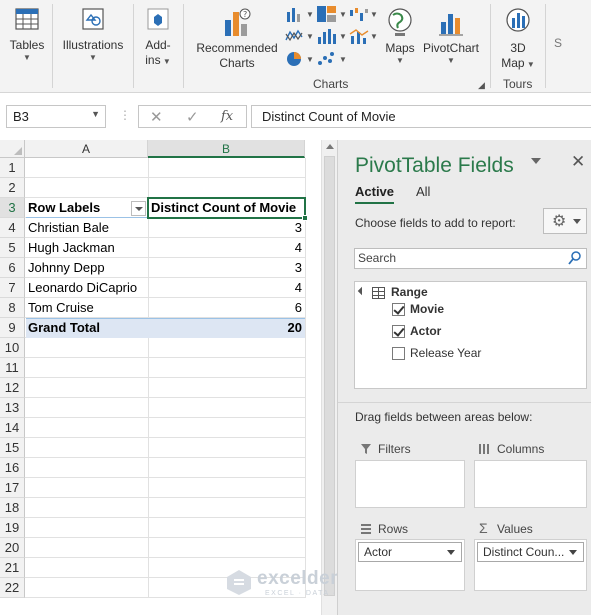 This screenshot has width=591, height=615. I want to click on close-icon: ✕, so click(578, 162).